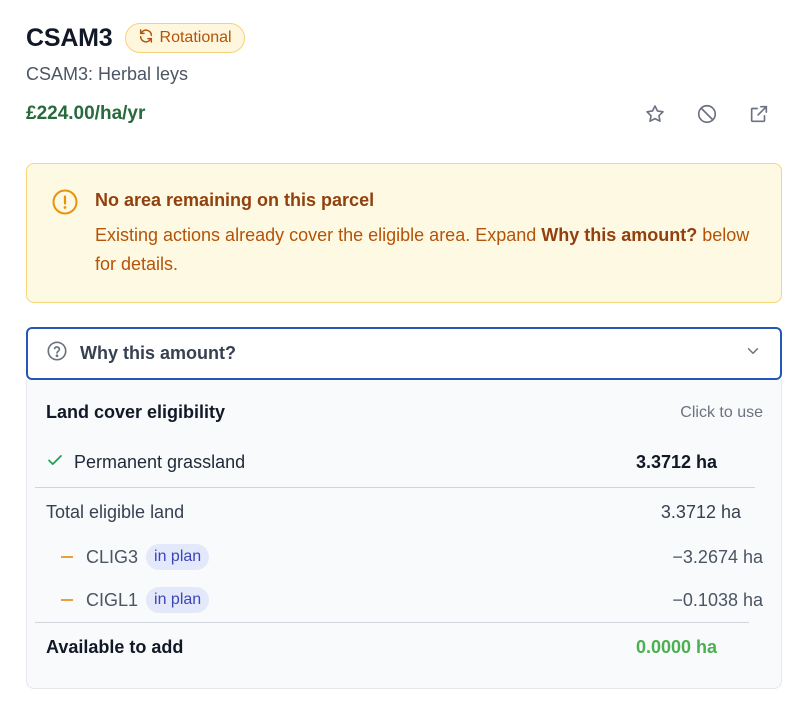 The width and height of the screenshot is (800, 709). I want to click on deduction-row-cigl1: CIGL1 in plan −0.1038 ha, so click(412, 600).